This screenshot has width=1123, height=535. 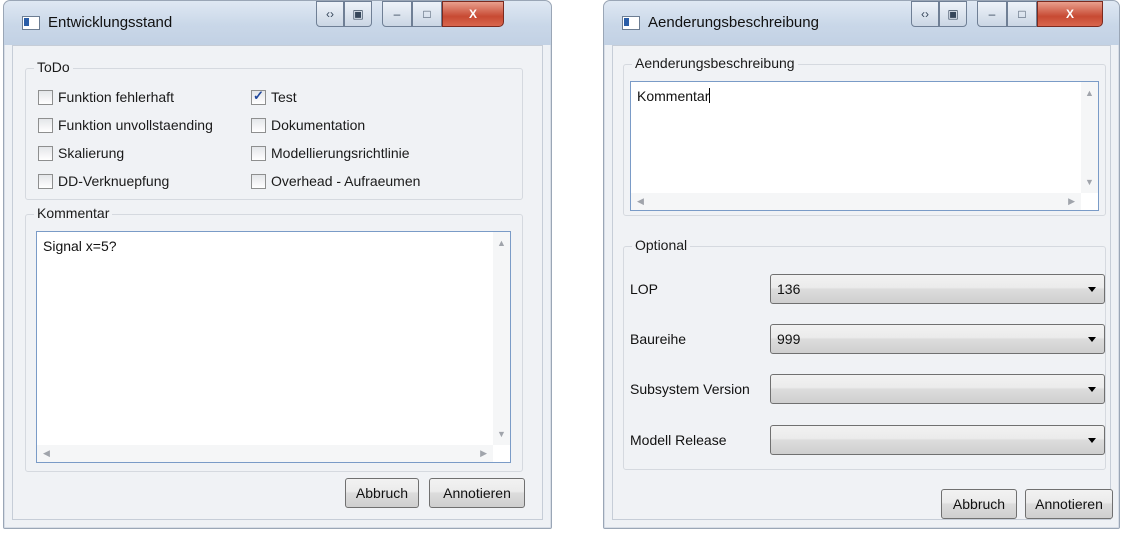 What do you see at coordinates (53, 67) in the screenshot?
I see `todo-legend: ToDo` at bounding box center [53, 67].